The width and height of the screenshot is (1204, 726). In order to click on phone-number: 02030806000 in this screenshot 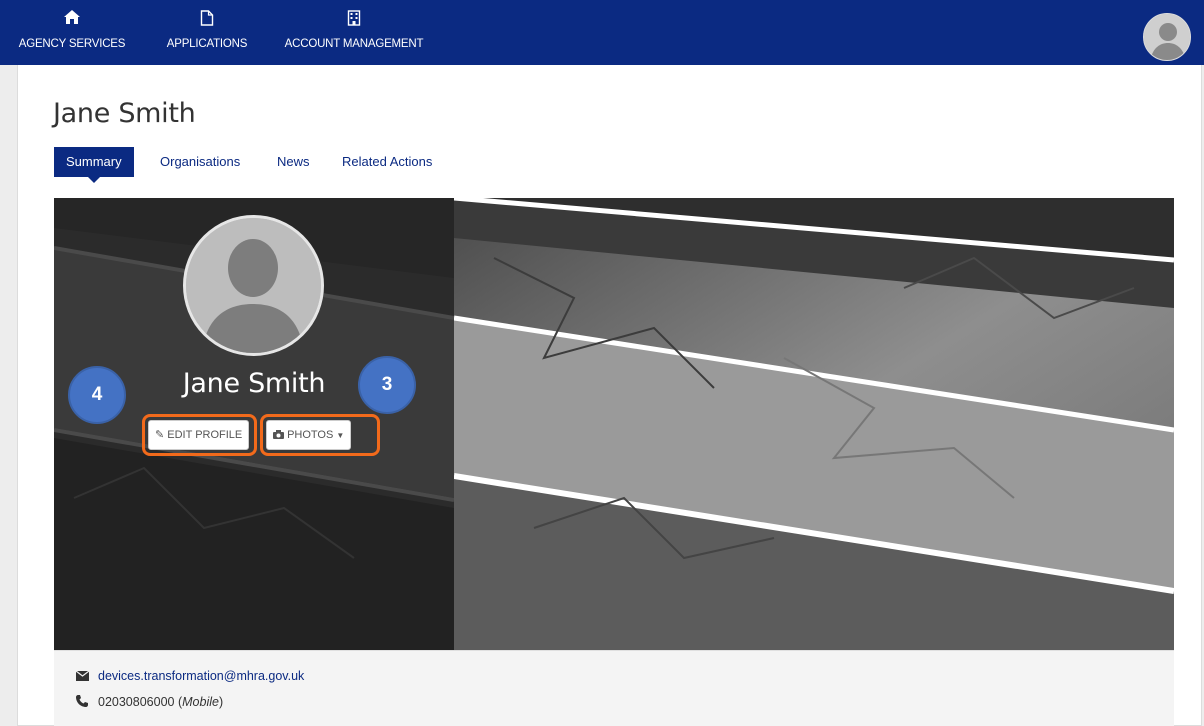, I will do `click(136, 702)`.